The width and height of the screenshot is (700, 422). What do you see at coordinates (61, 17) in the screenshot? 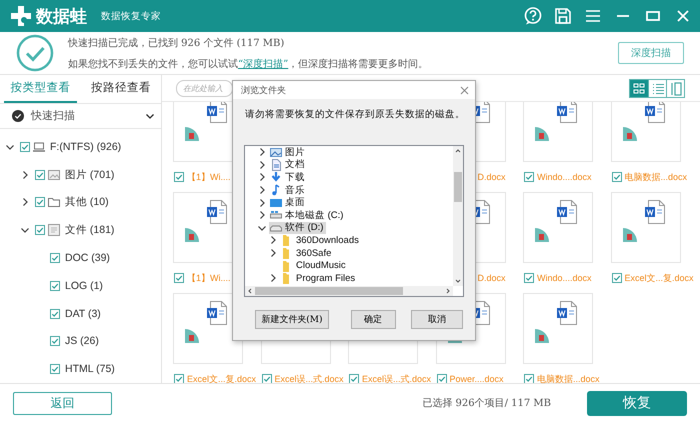
I see `app-logo-text: 数据蛙` at bounding box center [61, 17].